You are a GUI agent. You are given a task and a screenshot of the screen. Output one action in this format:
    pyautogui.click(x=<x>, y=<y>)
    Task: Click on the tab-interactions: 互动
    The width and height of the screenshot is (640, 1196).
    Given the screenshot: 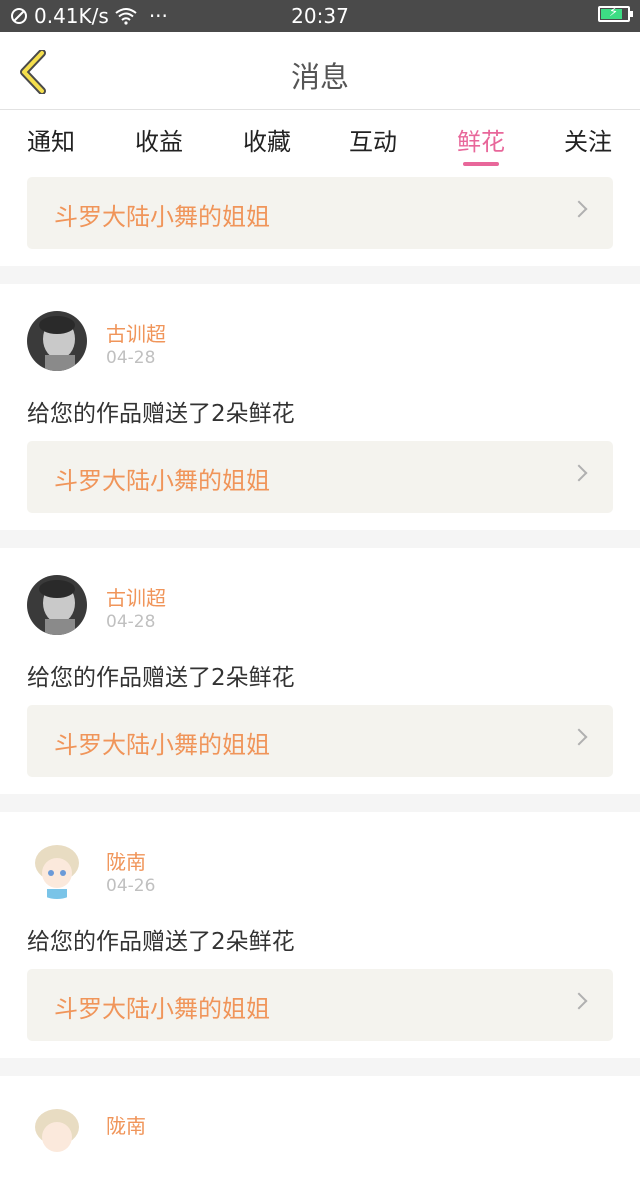 What is the action you would take?
    pyautogui.click(x=373, y=139)
    